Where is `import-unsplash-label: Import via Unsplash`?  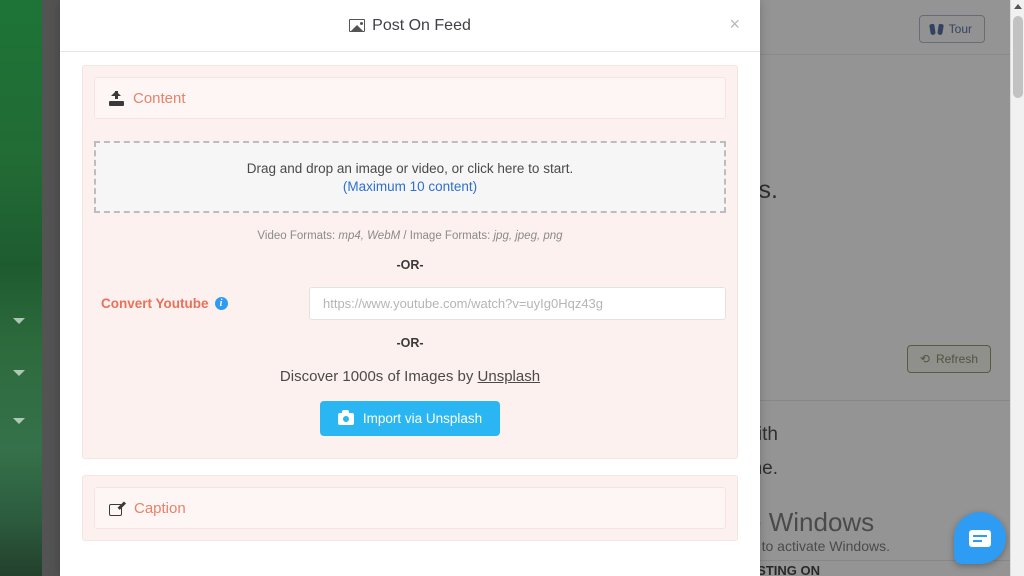
import-unsplash-label: Import via Unsplash is located at coordinates (422, 418).